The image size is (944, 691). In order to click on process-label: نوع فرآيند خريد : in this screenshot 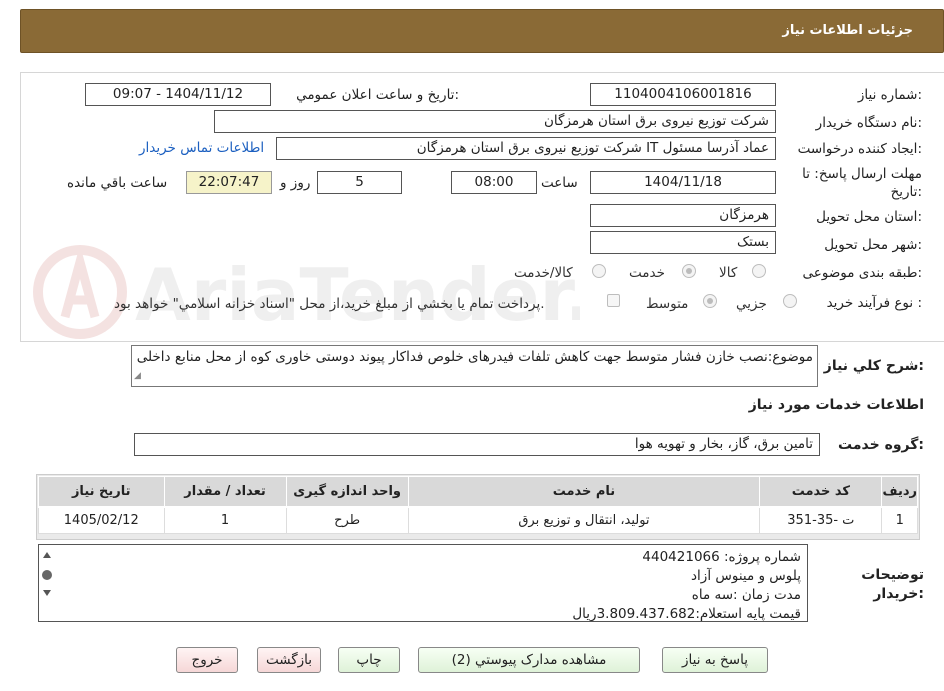, I will do `click(874, 303)`.